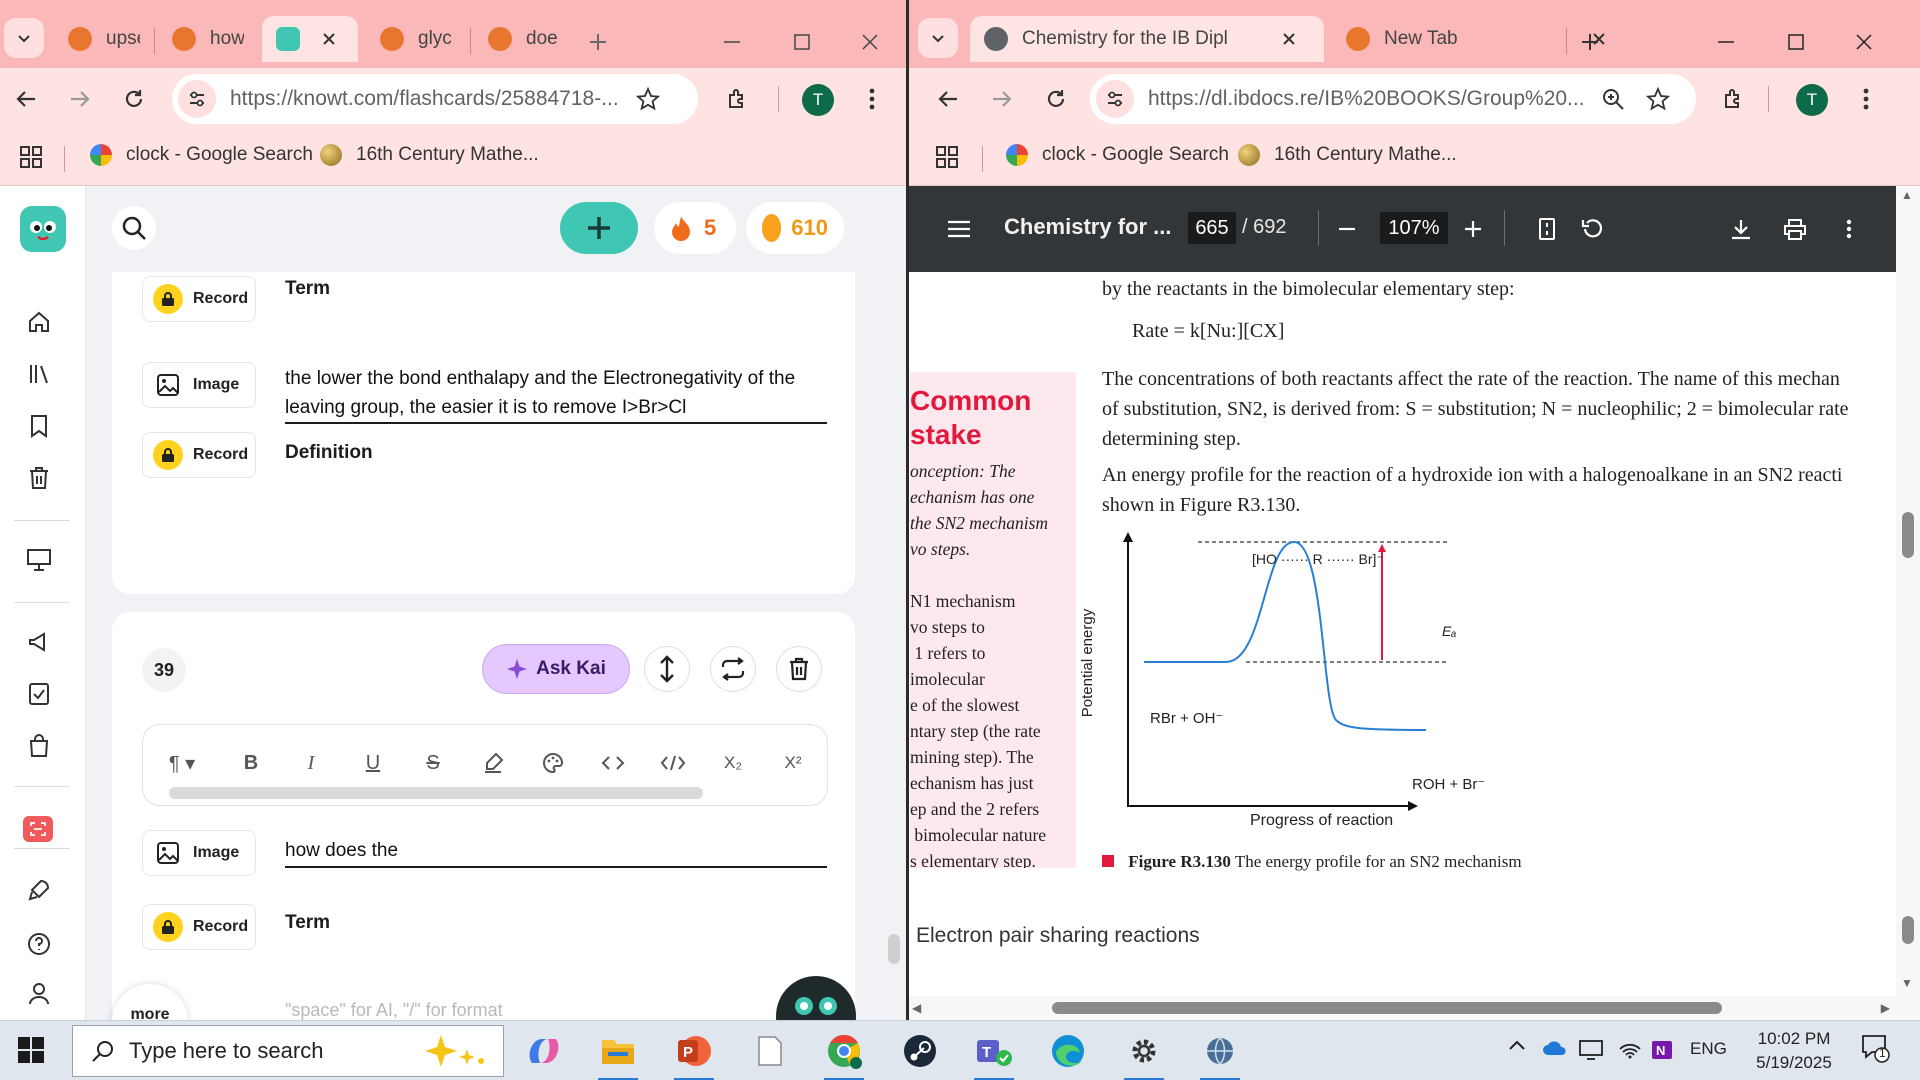 The image size is (1920, 1080). I want to click on profile-avatar: T, so click(1812, 100).